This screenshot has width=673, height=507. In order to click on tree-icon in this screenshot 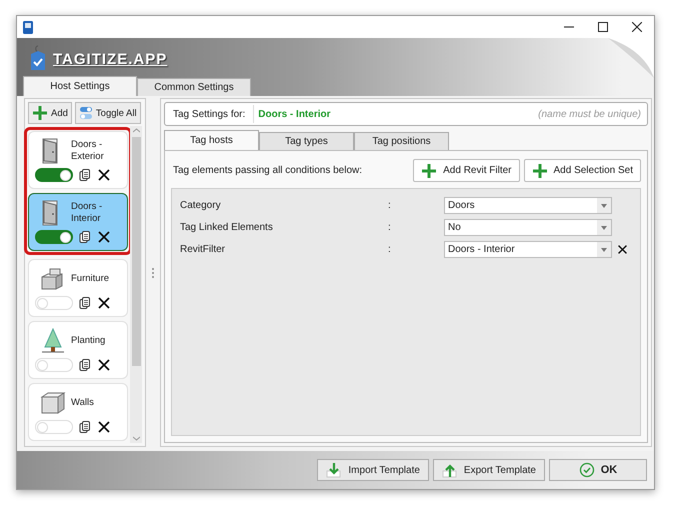, I will do `click(53, 341)`.